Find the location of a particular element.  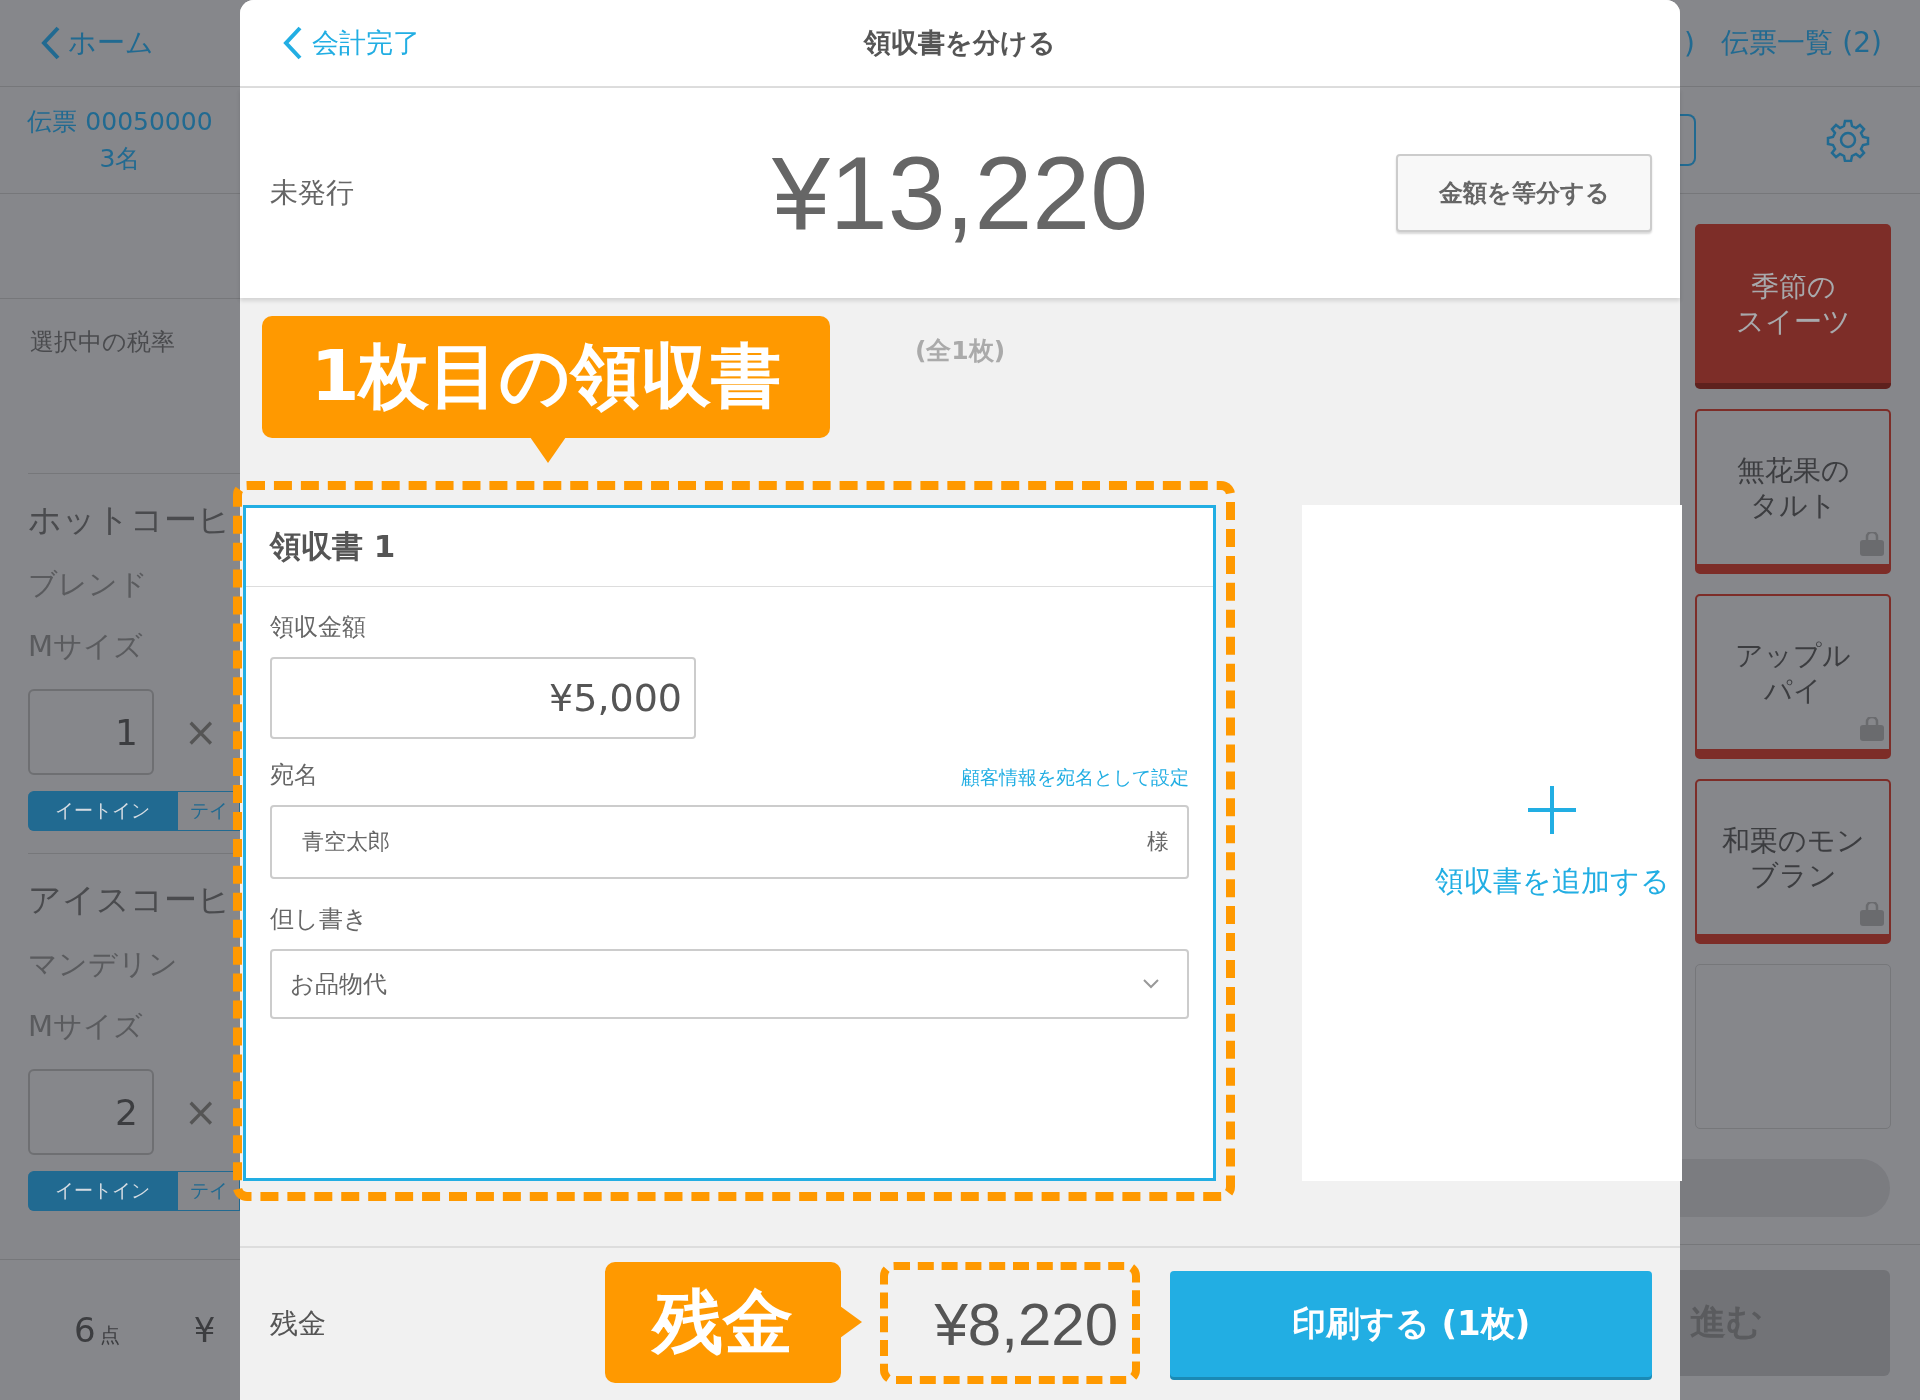

balance-label: 残金 is located at coordinates (298, 1324).